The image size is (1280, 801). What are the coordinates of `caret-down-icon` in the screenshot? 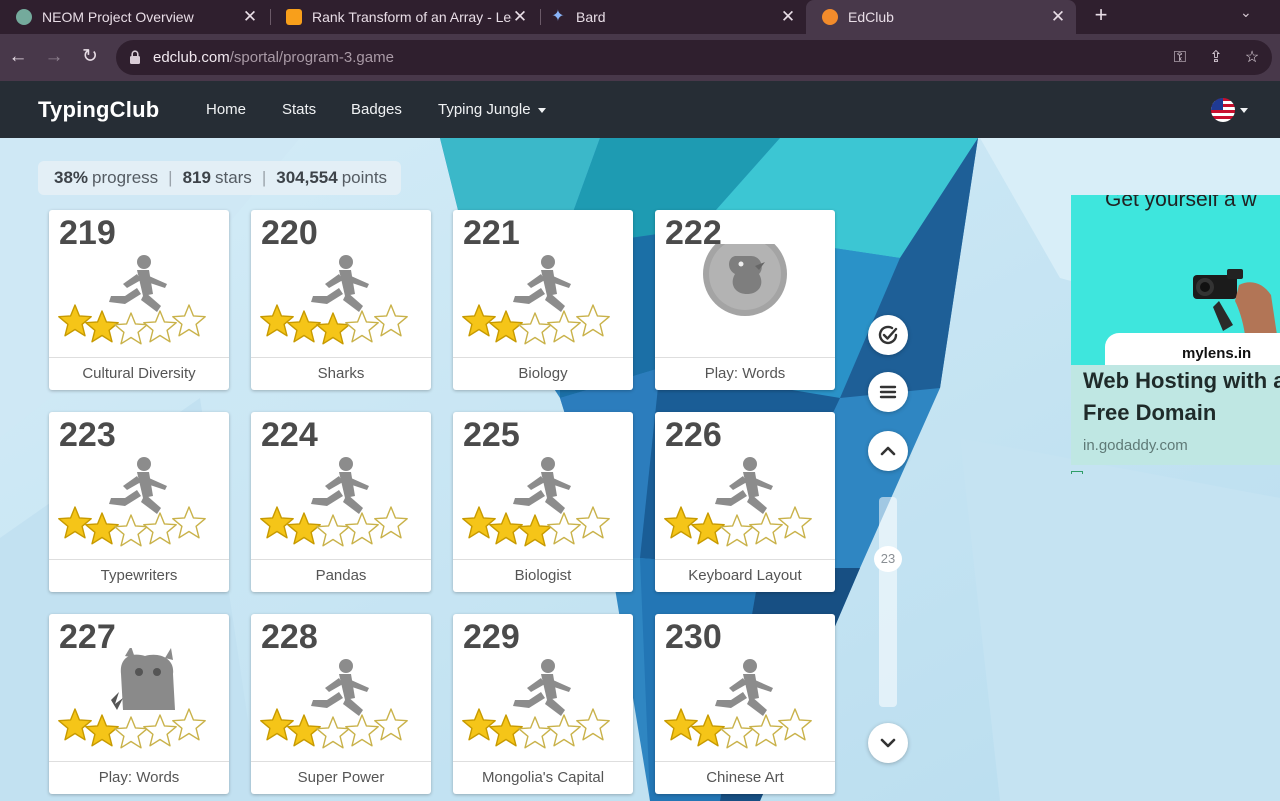 It's located at (1244, 110).